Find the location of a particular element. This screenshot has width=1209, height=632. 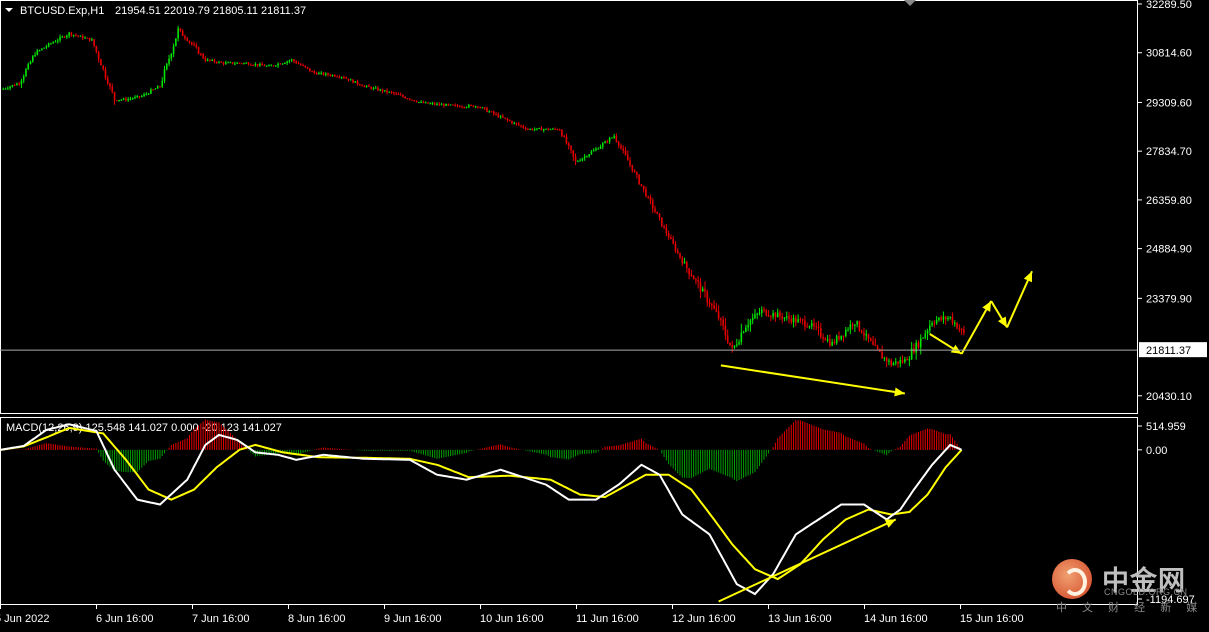

time-axis-label: 6 Jun 16:00 is located at coordinates (125, 619).